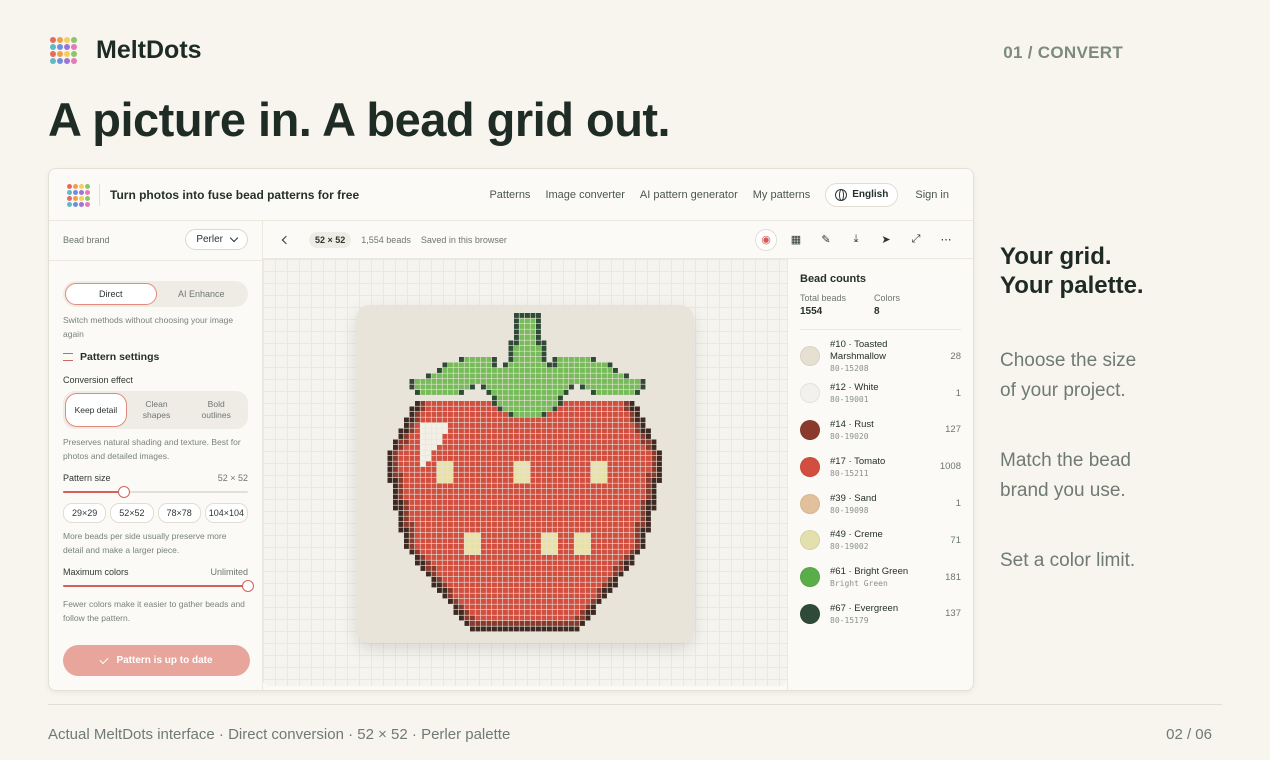 The image size is (1270, 760). I want to click on download-icon: ⤓, so click(856, 240).